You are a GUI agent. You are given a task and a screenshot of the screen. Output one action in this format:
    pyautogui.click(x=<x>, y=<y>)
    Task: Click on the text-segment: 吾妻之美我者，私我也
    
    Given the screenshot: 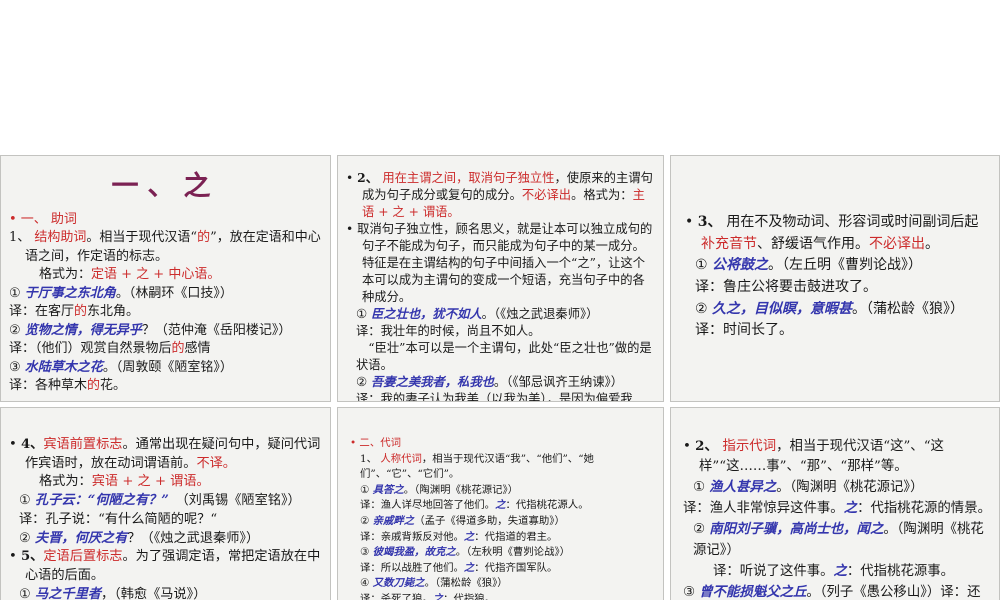 What is the action you would take?
    pyautogui.click(x=432, y=381)
    